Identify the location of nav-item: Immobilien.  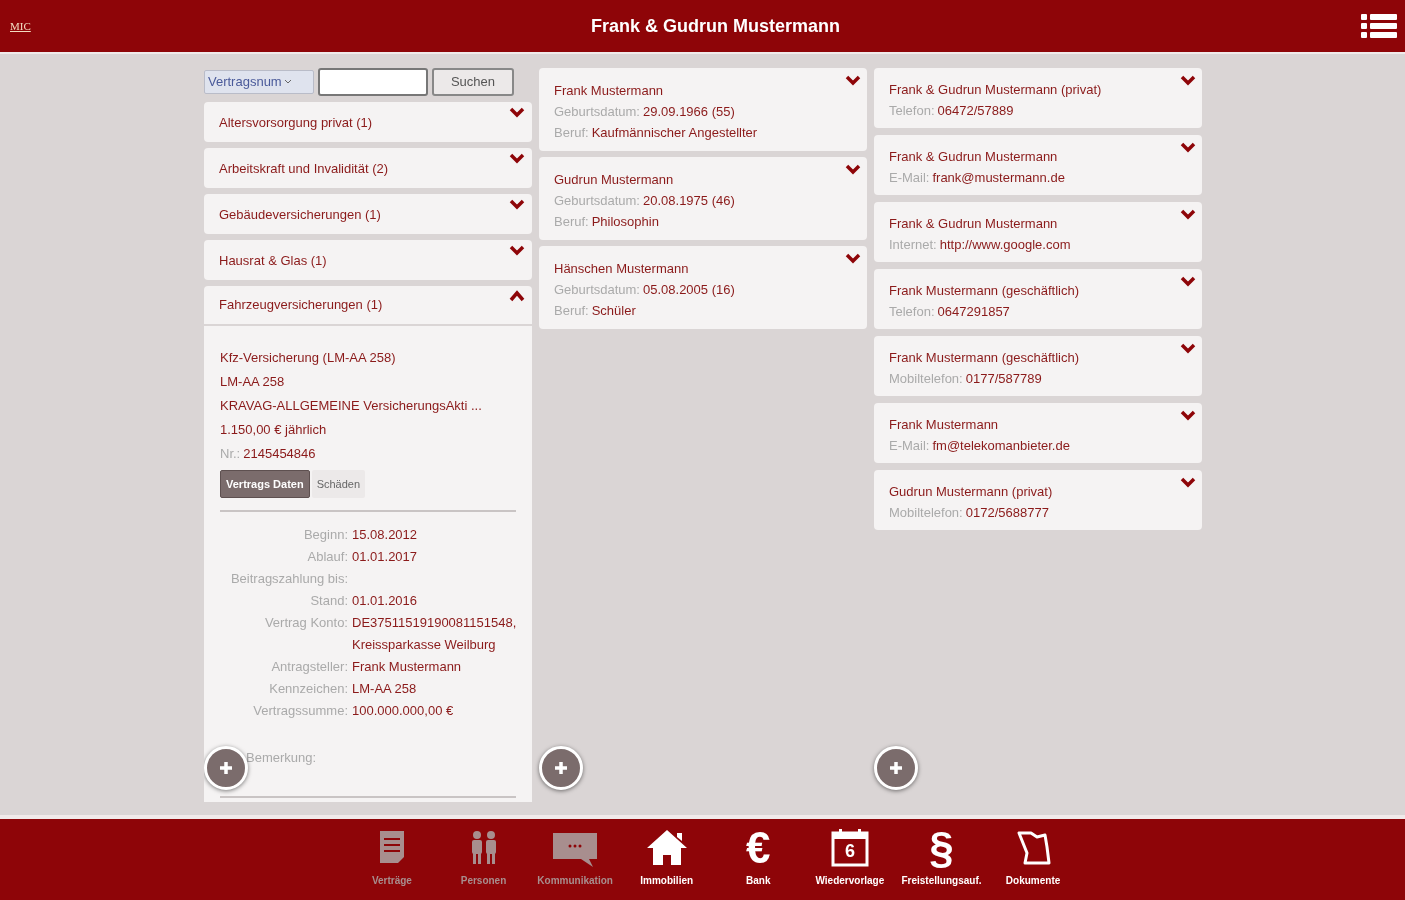
(666, 859).